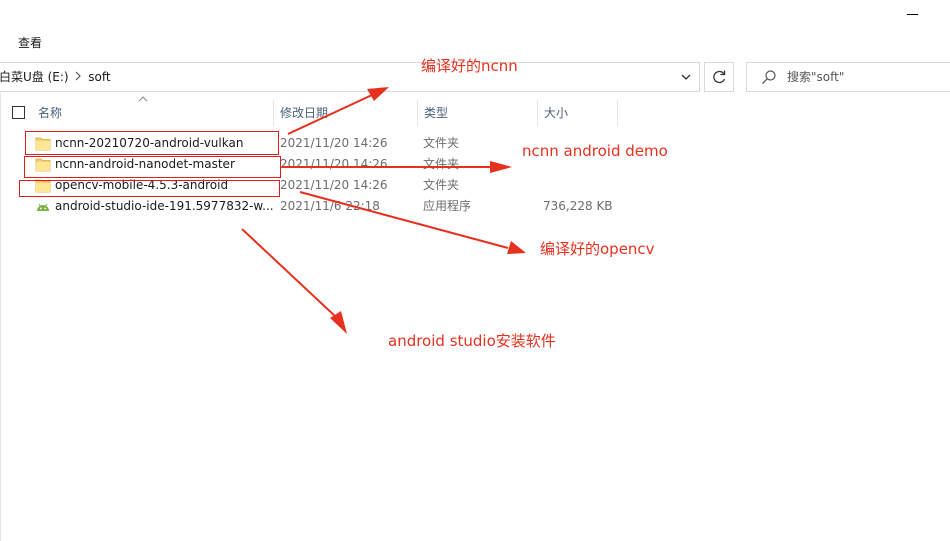  What do you see at coordinates (50, 113) in the screenshot?
I see `column-header-name: 名称` at bounding box center [50, 113].